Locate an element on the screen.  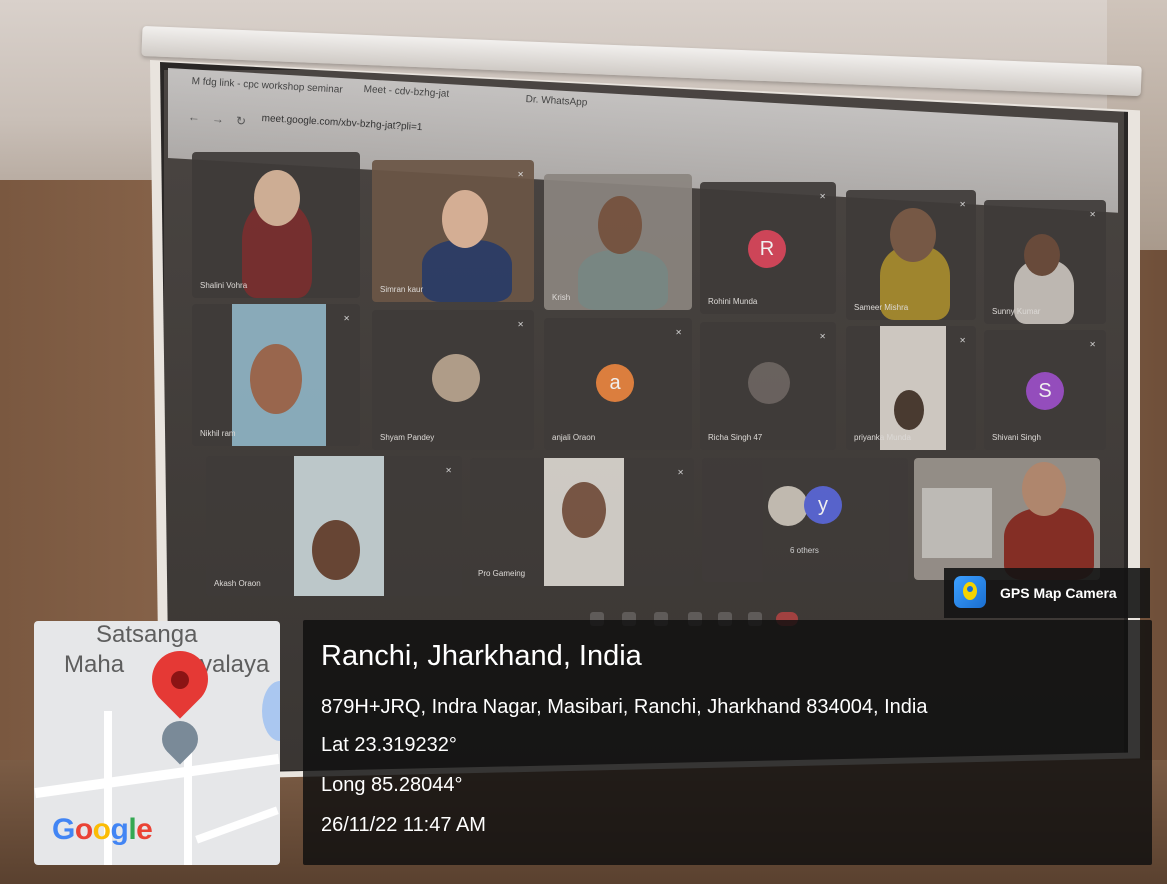
location-pin-center is located at coordinates (180, 680).